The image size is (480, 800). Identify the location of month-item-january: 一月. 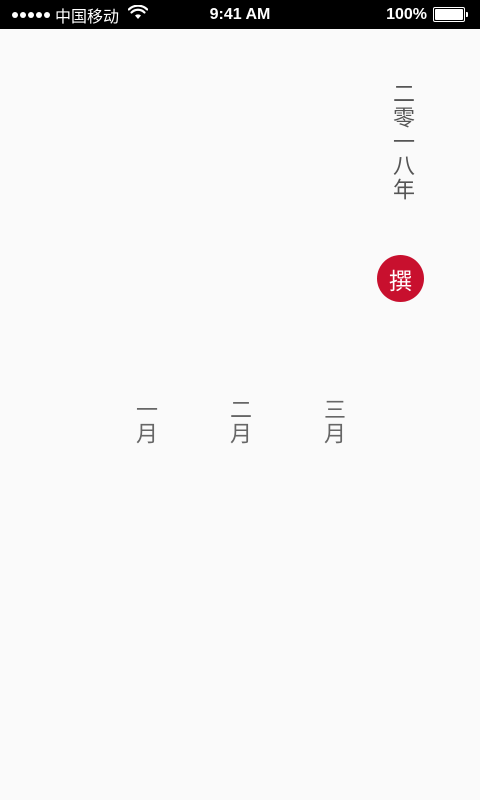
(145, 422).